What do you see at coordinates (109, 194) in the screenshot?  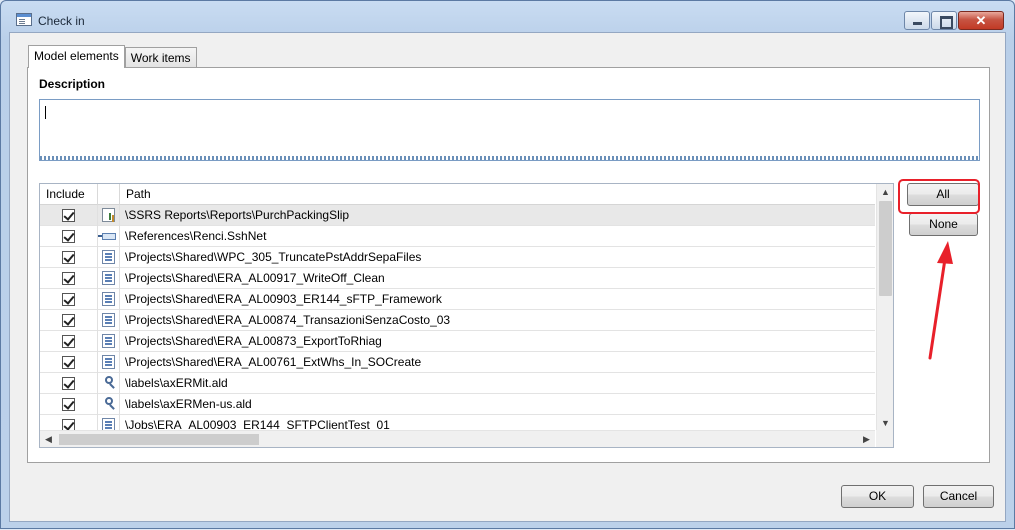 I see `column-header-icon` at bounding box center [109, 194].